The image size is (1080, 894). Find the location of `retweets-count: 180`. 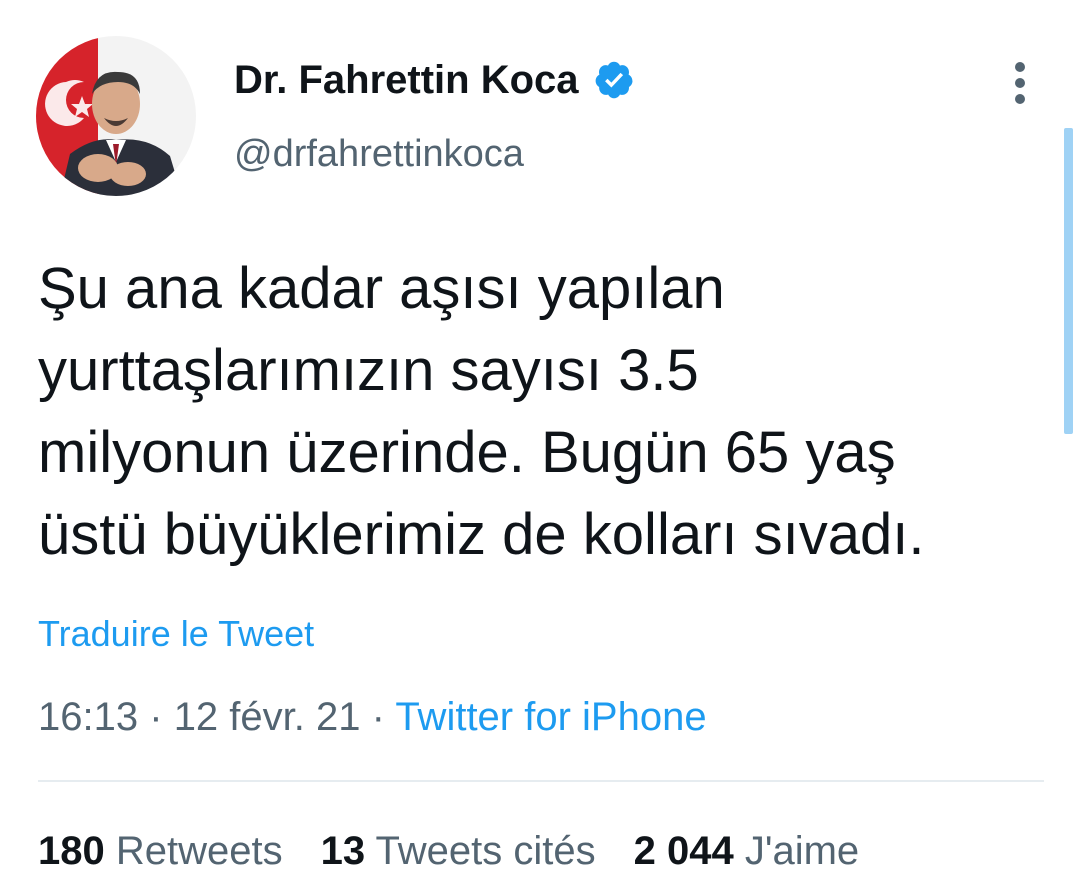

retweets-count: 180 is located at coordinates (71, 851).